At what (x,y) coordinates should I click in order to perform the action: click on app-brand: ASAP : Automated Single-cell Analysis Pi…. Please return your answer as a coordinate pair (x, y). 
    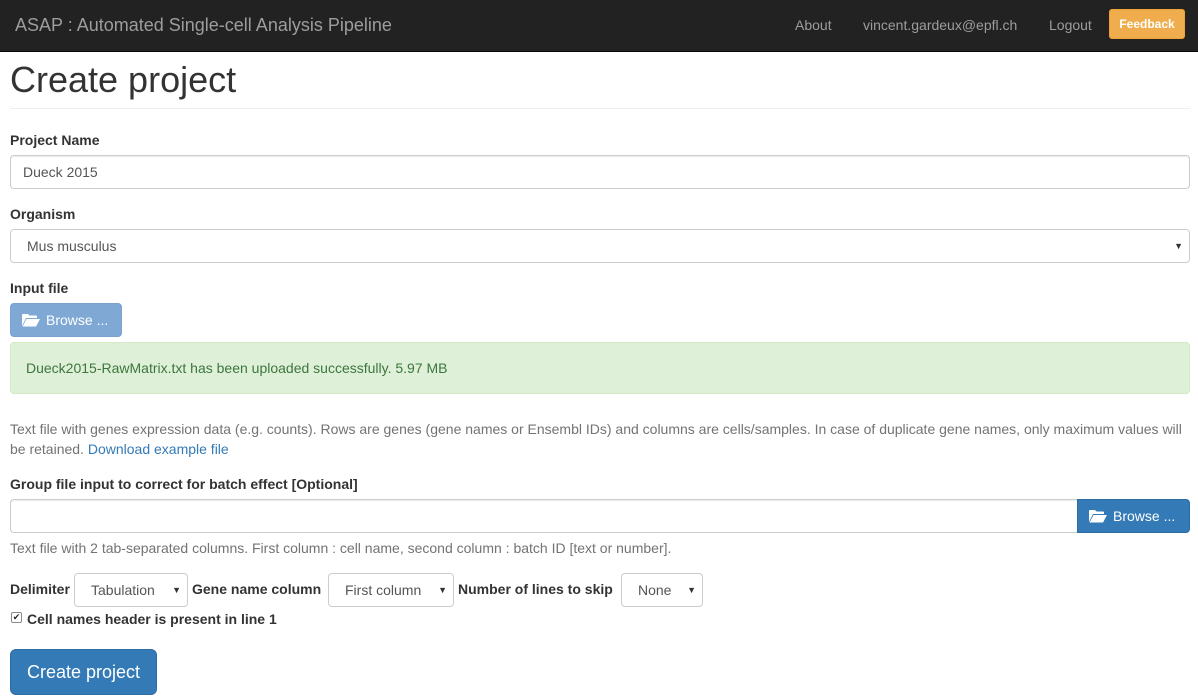
    Looking at the image, I should click on (203, 25).